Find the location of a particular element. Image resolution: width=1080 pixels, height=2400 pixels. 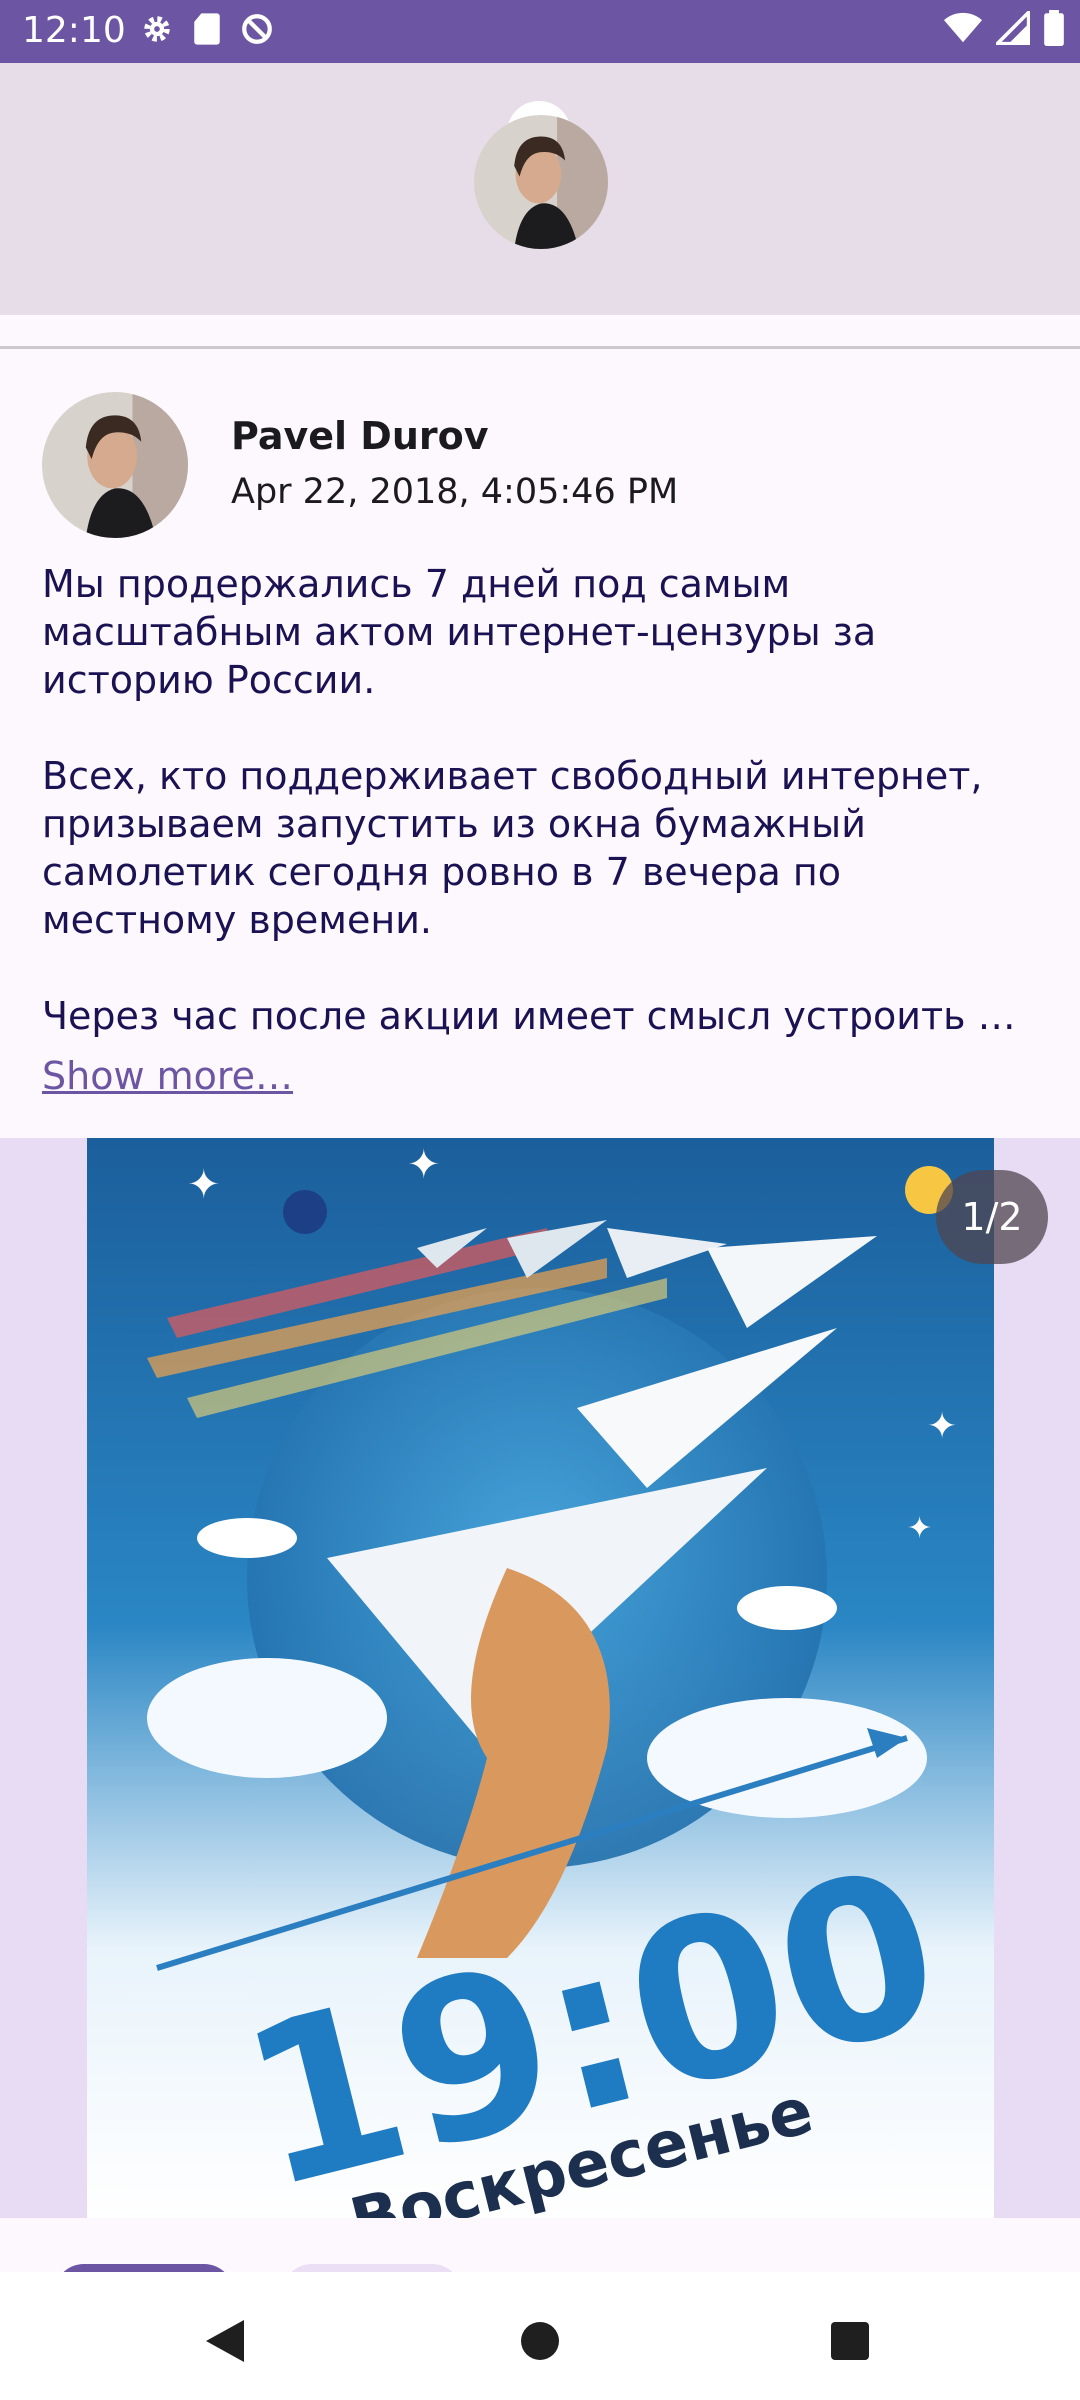

gear-icon is located at coordinates (157, 29).